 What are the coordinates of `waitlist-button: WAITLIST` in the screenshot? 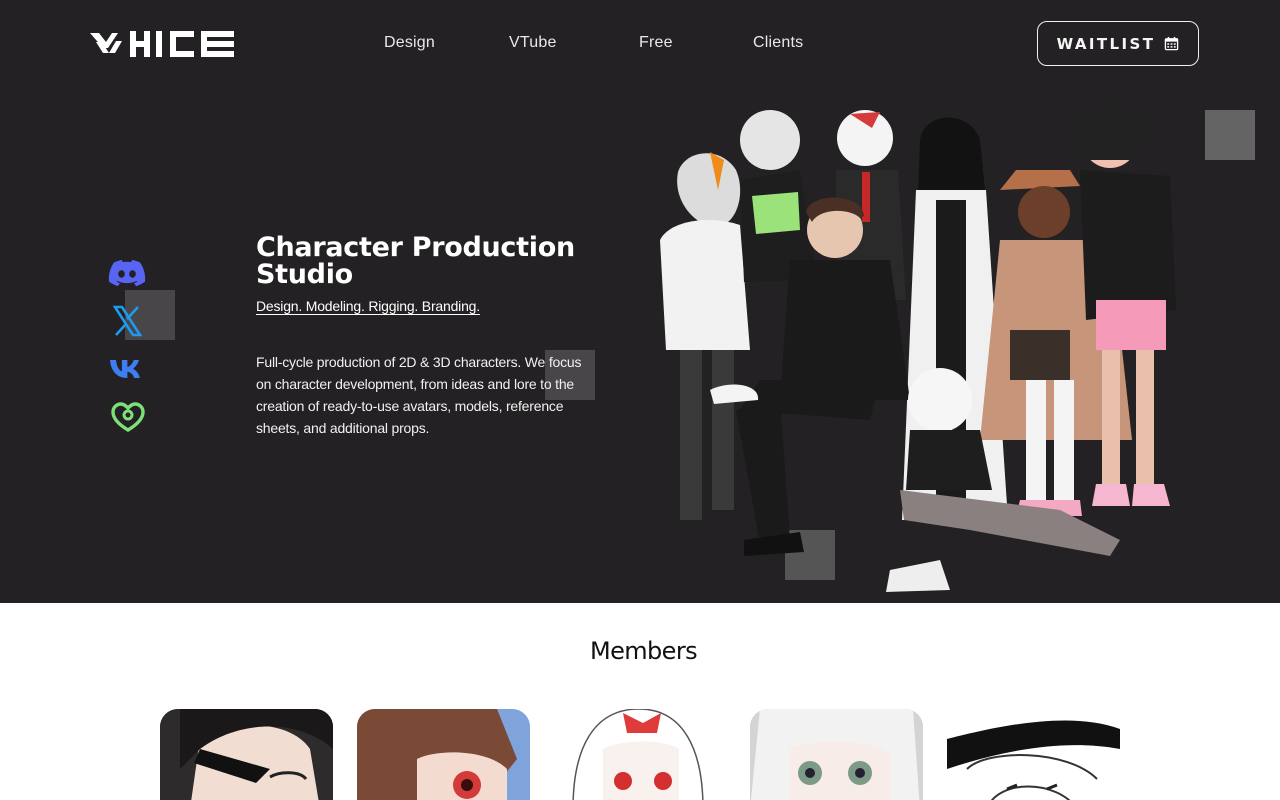 It's located at (1118, 43).